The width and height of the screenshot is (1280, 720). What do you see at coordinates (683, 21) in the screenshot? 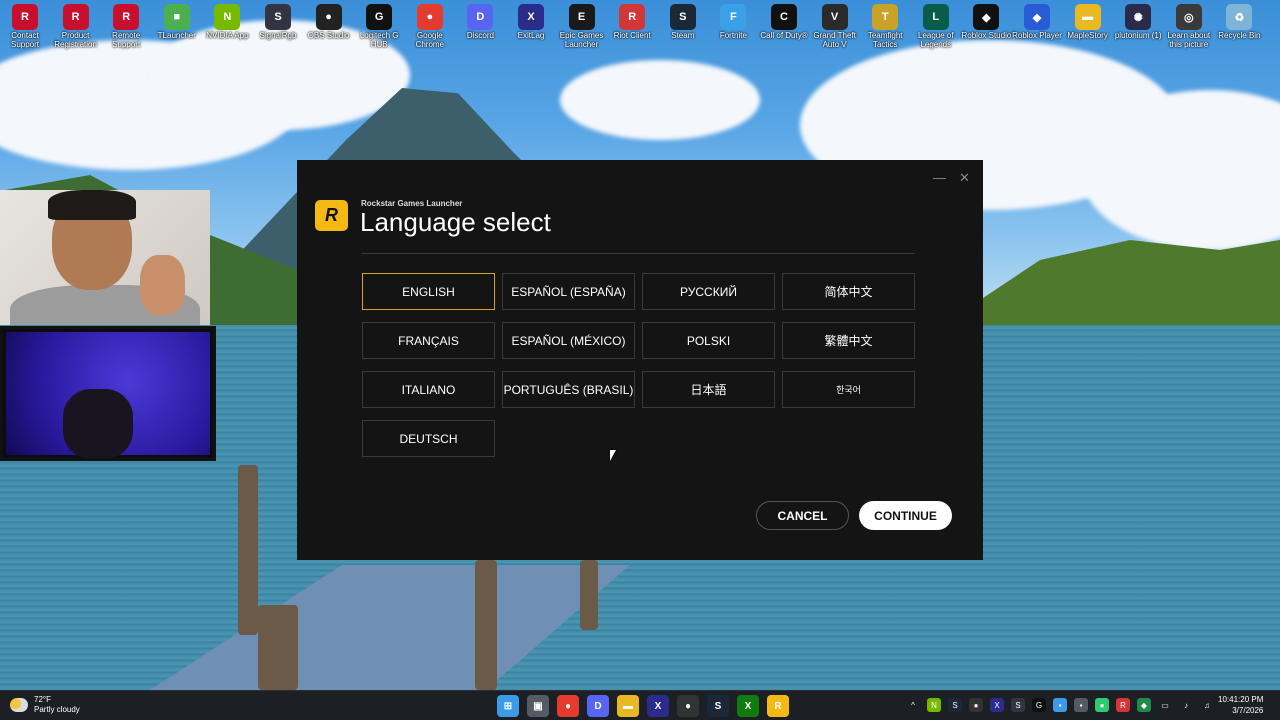
I see `desktop-shortcut: S Steam` at bounding box center [683, 21].